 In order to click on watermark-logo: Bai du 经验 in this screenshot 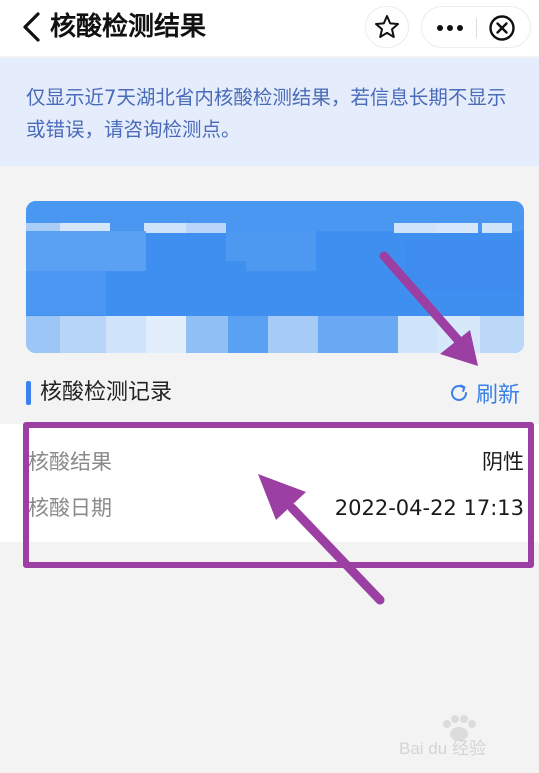, I will do `click(442, 736)`.